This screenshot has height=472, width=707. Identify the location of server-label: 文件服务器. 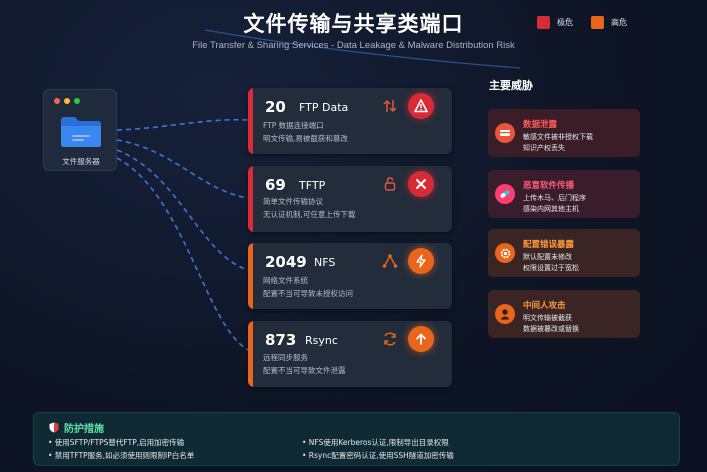
(81, 161).